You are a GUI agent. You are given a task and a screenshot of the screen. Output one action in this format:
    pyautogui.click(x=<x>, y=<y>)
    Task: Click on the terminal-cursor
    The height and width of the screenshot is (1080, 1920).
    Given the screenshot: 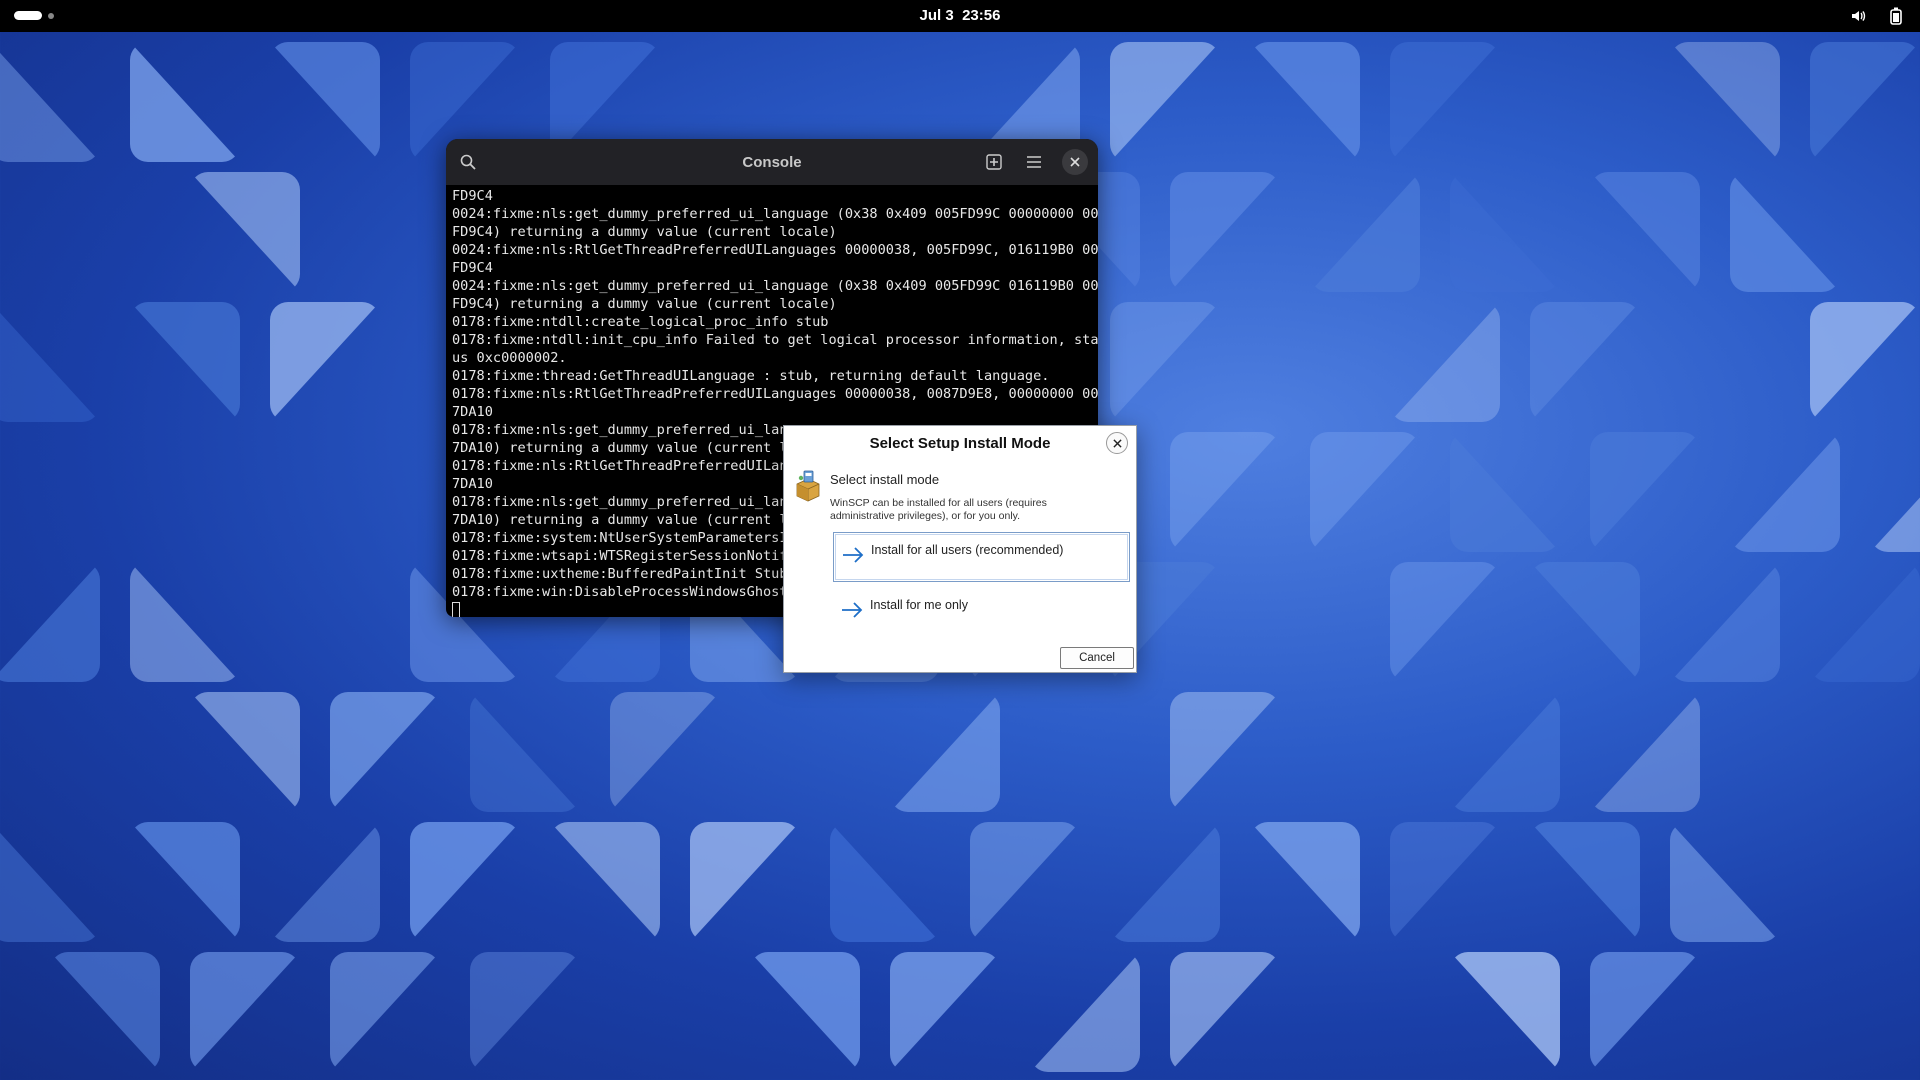 What is the action you would take?
    pyautogui.click(x=456, y=609)
    